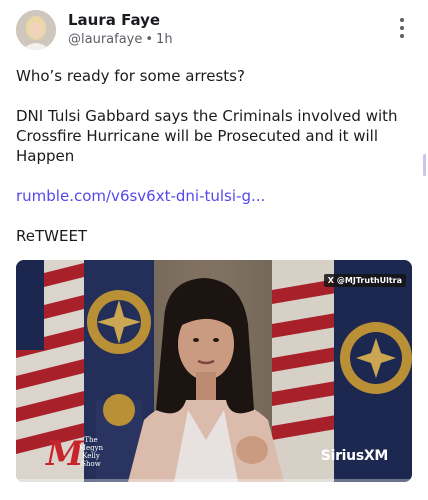 The image size is (428, 500). What do you see at coordinates (114, 20) in the screenshot?
I see `author-name: Laura Faye` at bounding box center [114, 20].